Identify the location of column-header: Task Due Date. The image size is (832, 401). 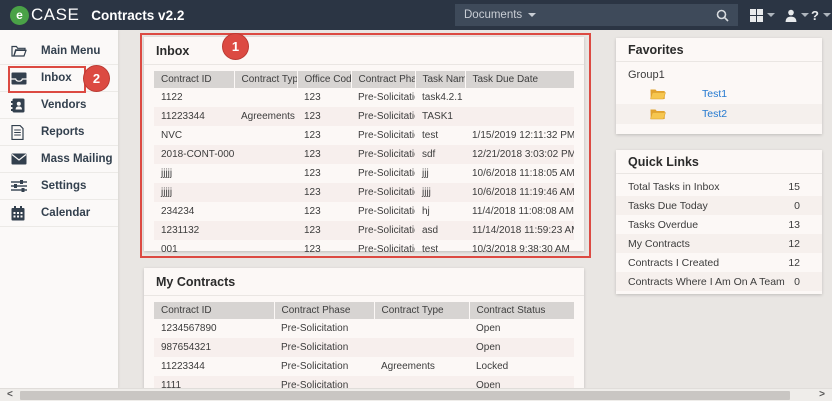
(519, 79).